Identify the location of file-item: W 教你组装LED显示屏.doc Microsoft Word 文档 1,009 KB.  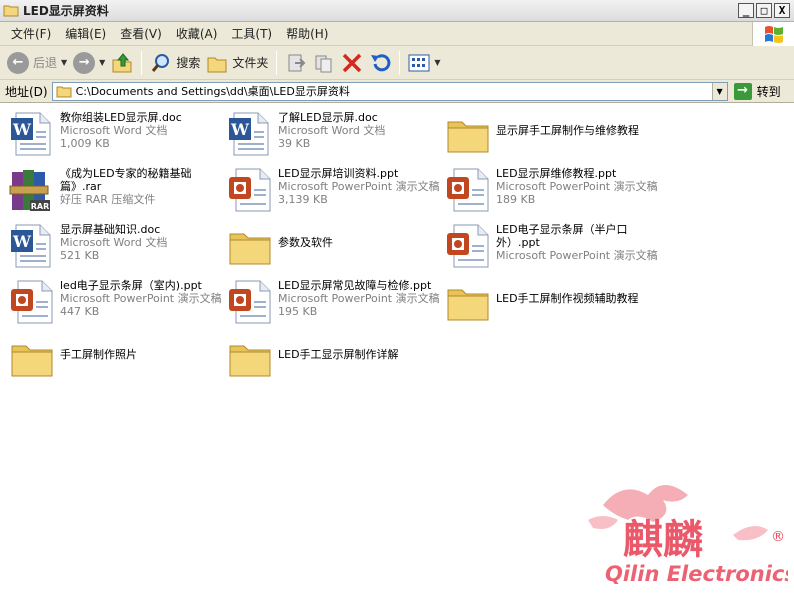
(115, 134).